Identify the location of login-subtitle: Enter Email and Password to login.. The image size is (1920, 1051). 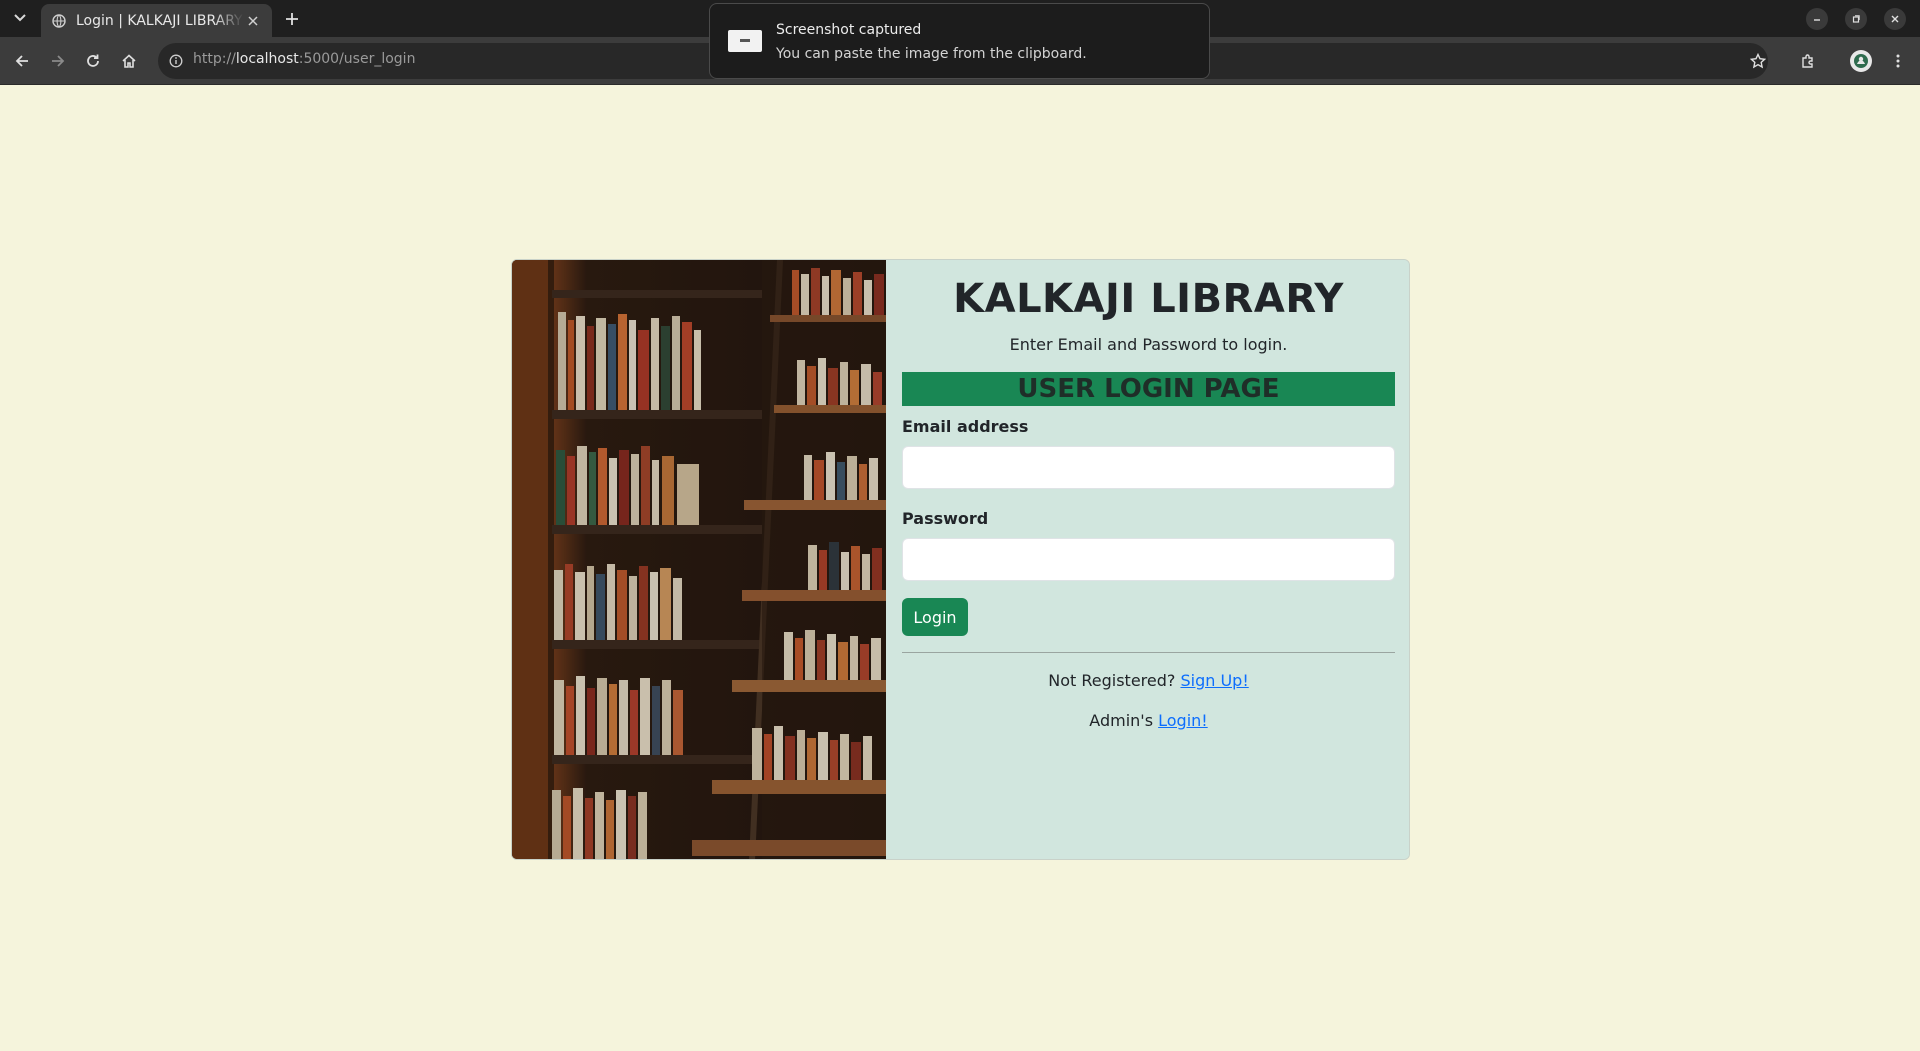
(1148, 344).